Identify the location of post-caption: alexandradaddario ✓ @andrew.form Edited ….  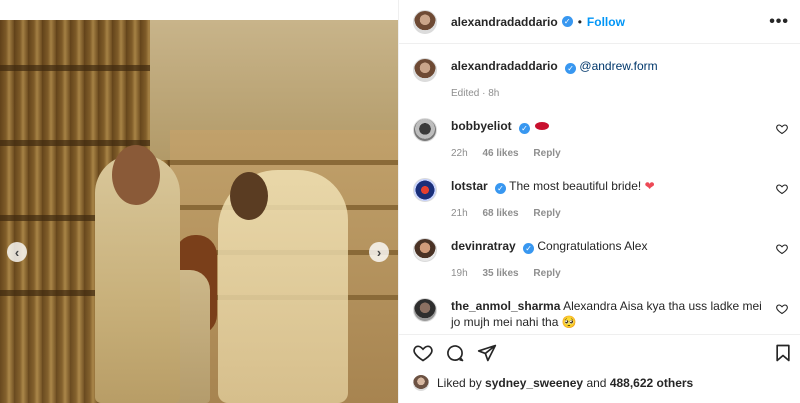
(603, 78).